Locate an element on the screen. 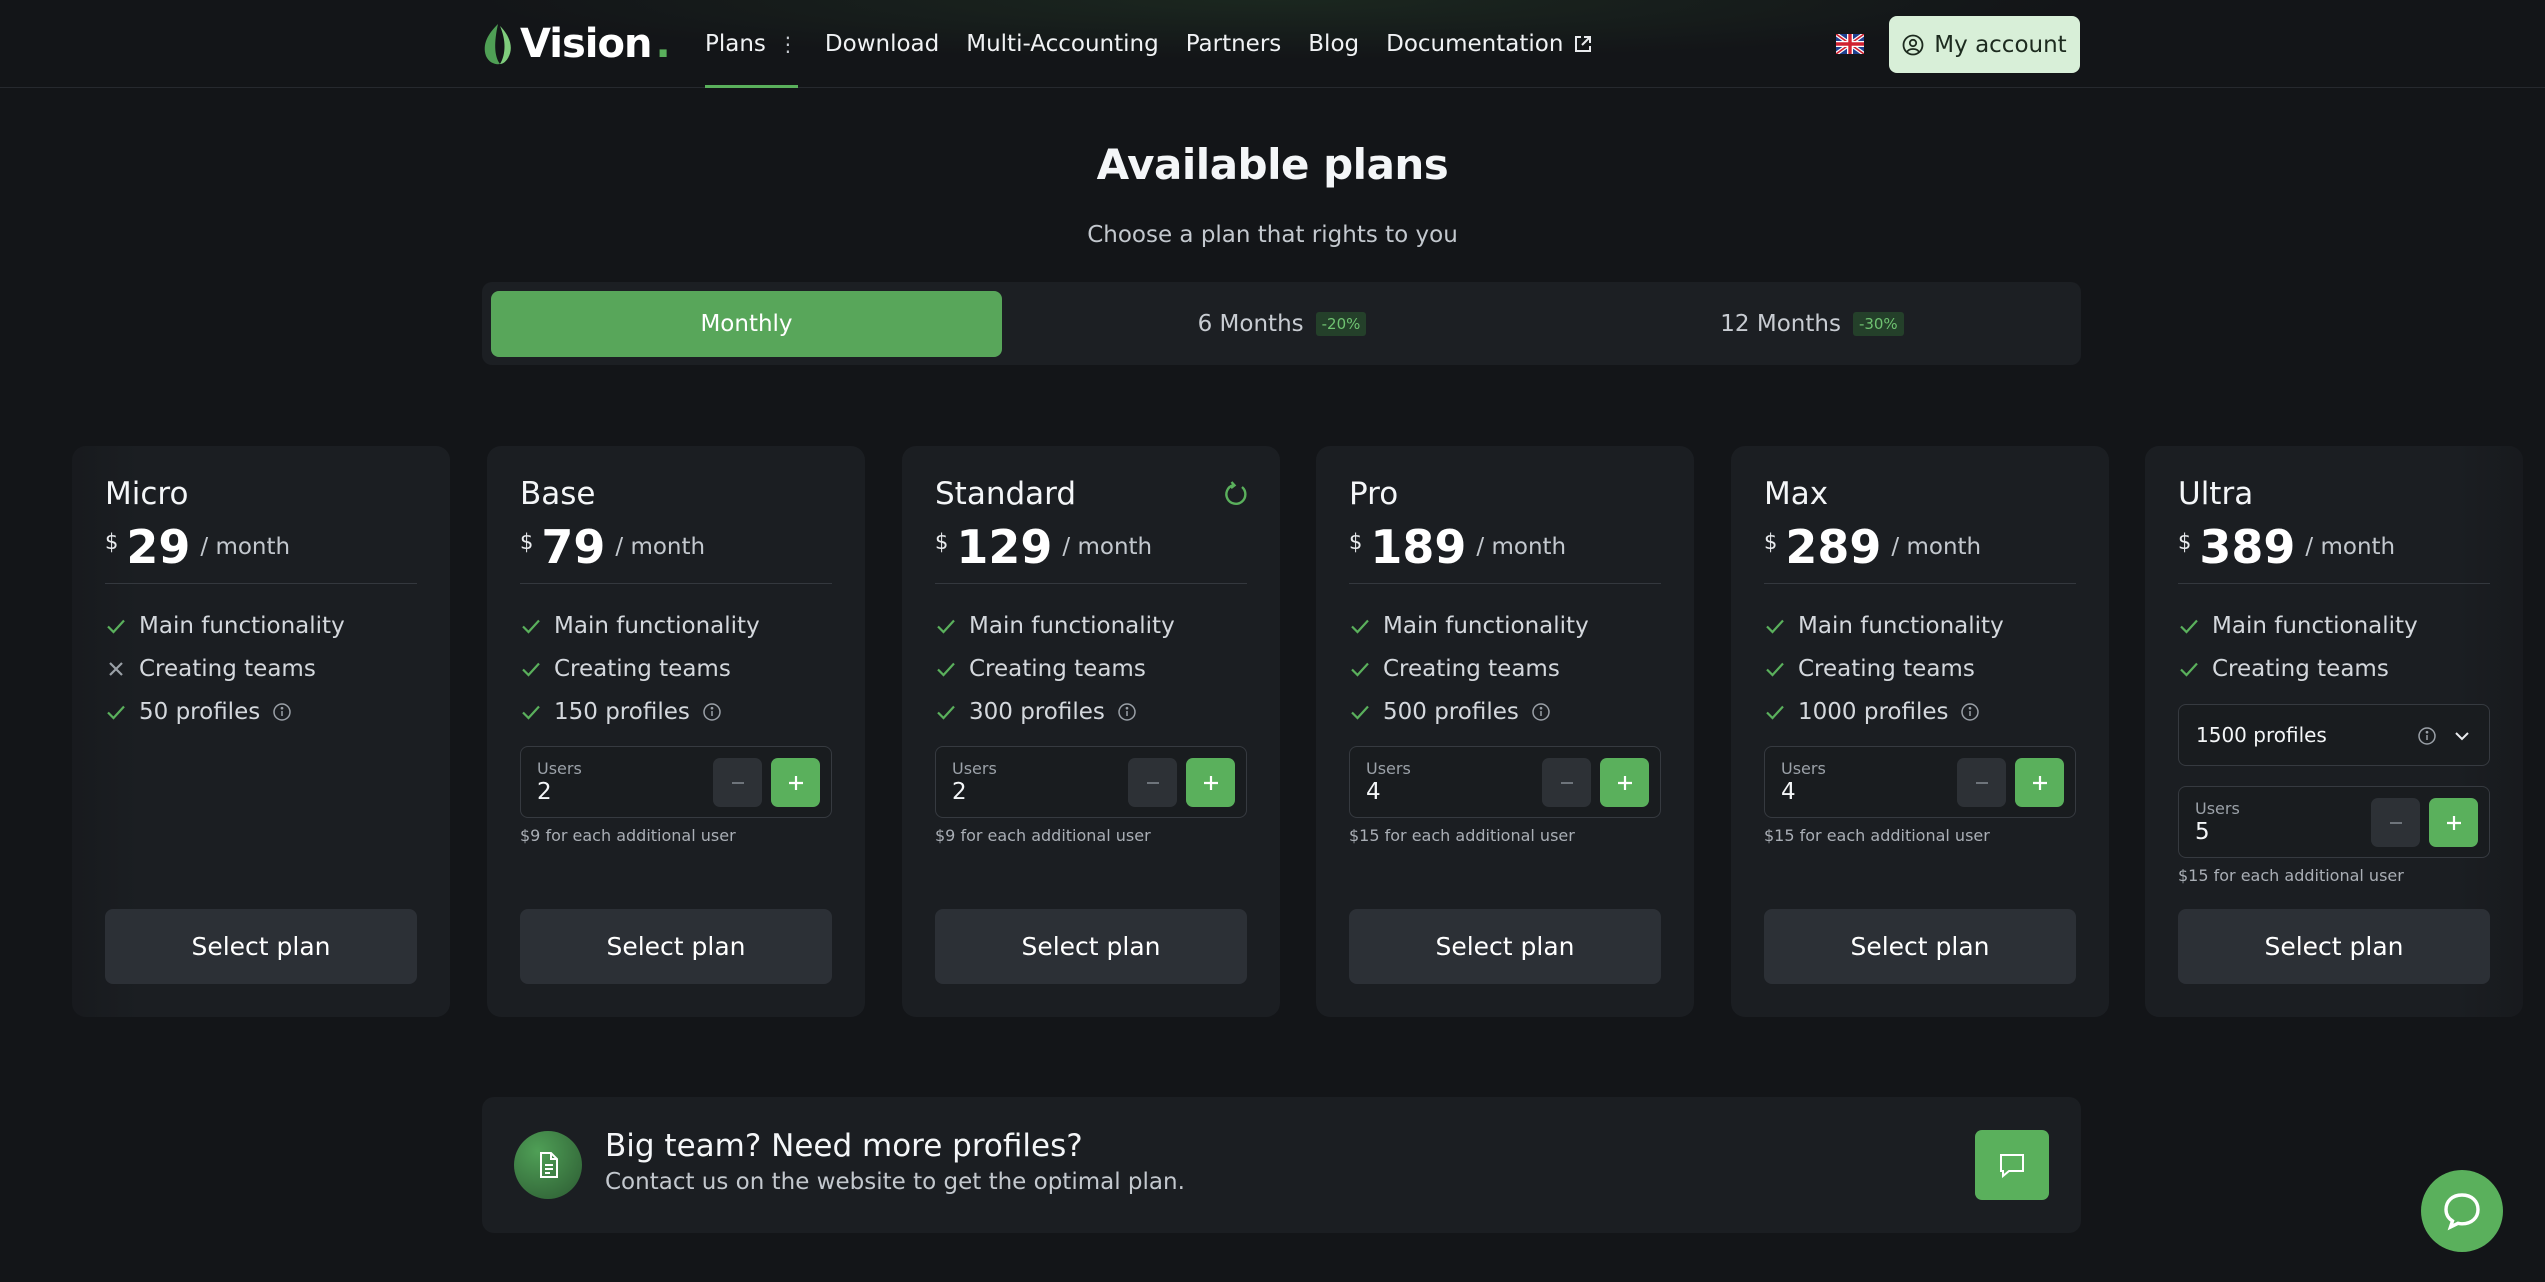 Image resolution: width=2545 pixels, height=1282 pixels. feature-list: Main functionality Creating teams is located at coordinates (2298, 647).